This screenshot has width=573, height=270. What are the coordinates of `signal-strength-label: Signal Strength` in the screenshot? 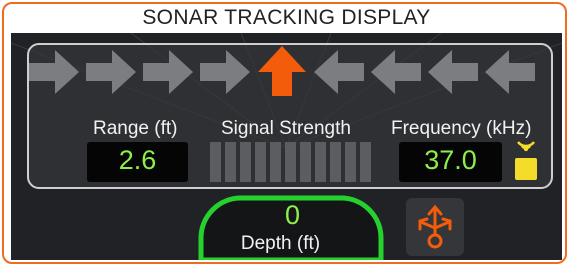 It's located at (286, 128).